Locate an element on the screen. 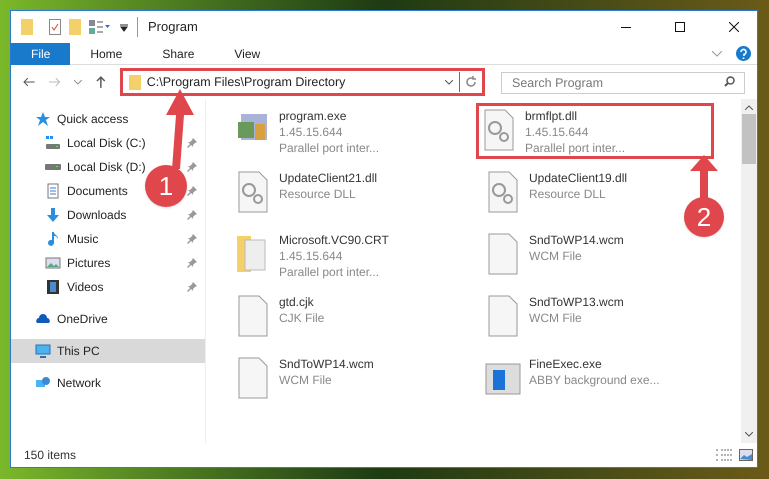 The width and height of the screenshot is (769, 479). sidebar-item: OneDrive is located at coordinates (82, 319).